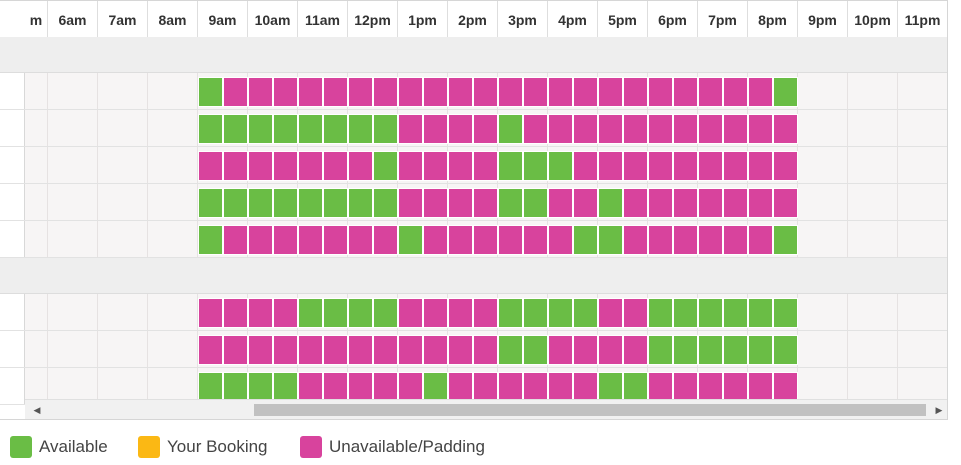 This screenshot has width=961, height=465. What do you see at coordinates (590, 410) in the screenshot?
I see `scroll-thumb` at bounding box center [590, 410].